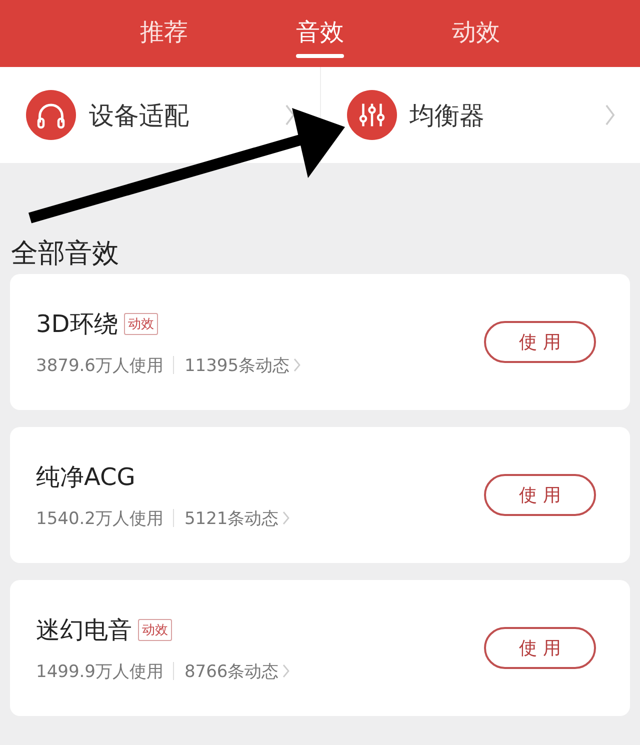 This screenshot has height=745, width=640. What do you see at coordinates (320, 33) in the screenshot?
I see `tab: 音效` at bounding box center [320, 33].